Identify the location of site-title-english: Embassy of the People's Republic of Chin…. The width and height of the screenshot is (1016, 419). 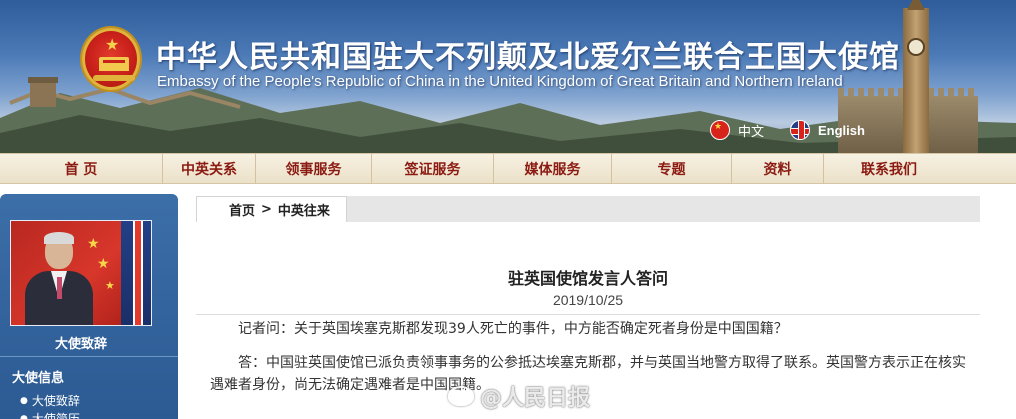
(500, 81).